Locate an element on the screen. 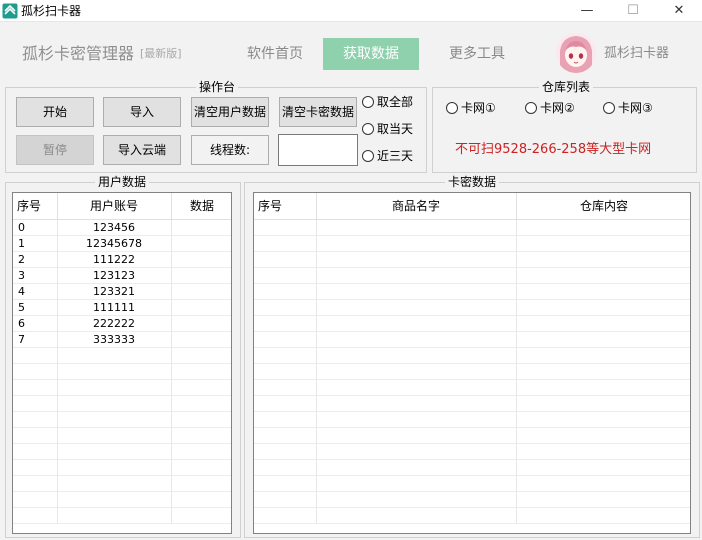 The image size is (702, 540). table-row: 7 333333 is located at coordinates (122, 339).